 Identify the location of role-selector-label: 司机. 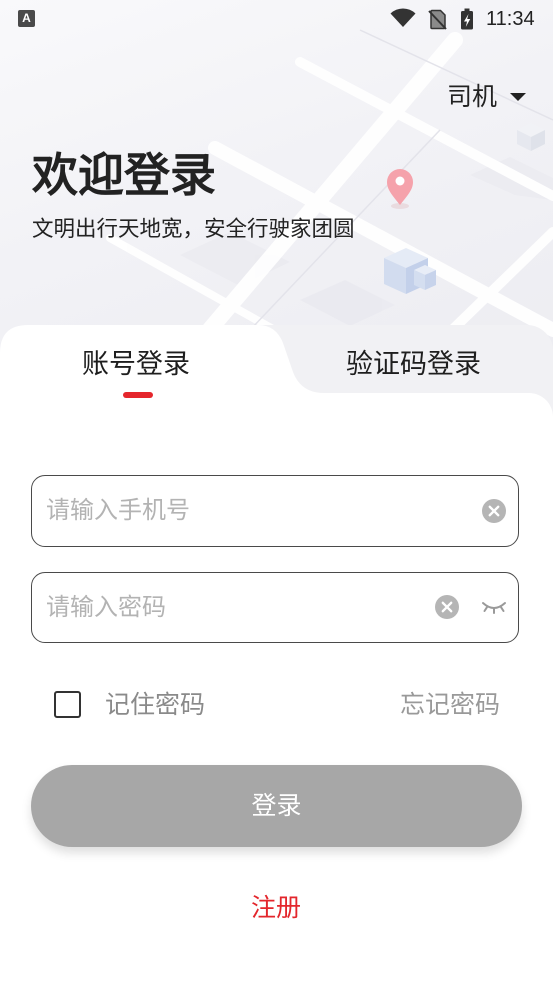
(472, 97).